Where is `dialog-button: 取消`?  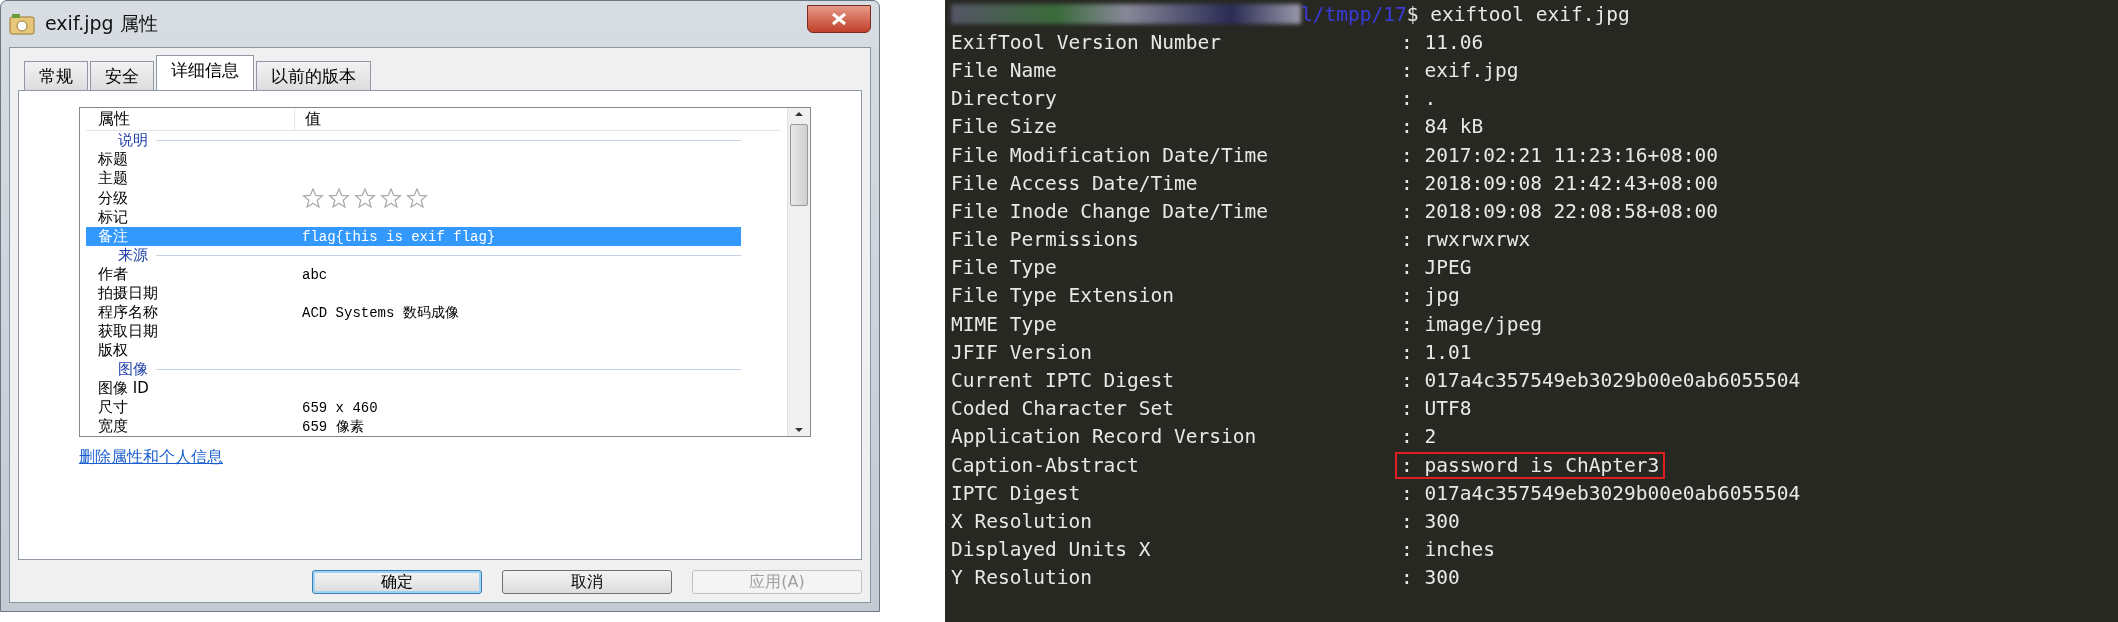 dialog-button: 取消 is located at coordinates (587, 582).